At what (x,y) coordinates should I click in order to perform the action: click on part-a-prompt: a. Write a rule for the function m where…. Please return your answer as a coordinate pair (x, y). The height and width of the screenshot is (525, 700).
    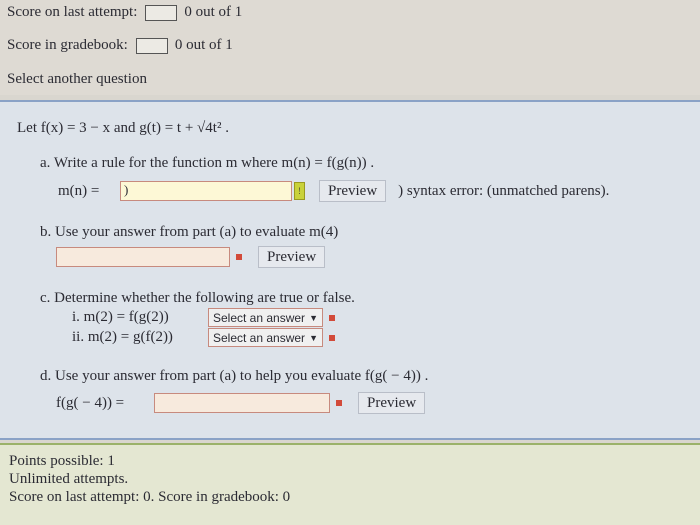
    Looking at the image, I should click on (207, 163).